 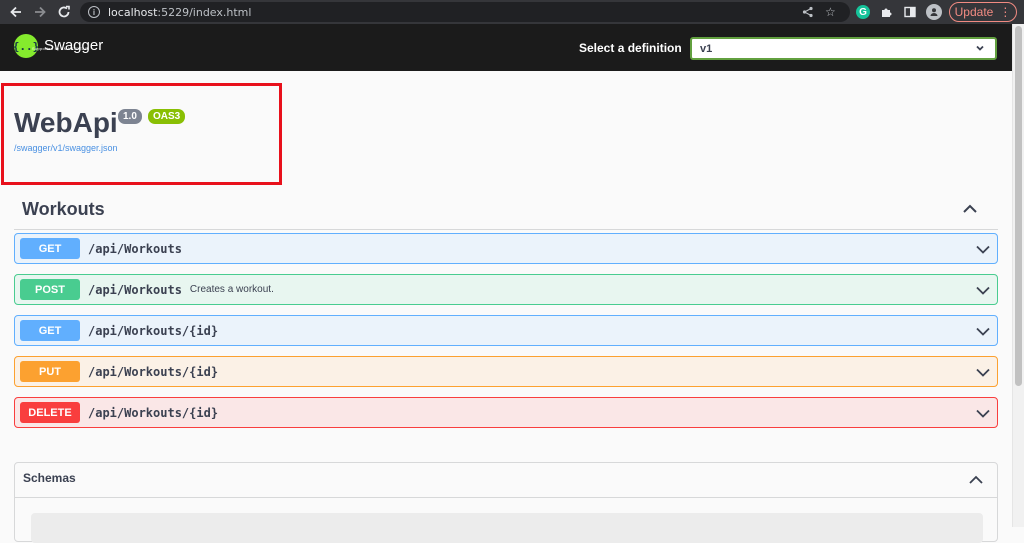 I want to click on operation-summary: Creates a workout., so click(x=231, y=289).